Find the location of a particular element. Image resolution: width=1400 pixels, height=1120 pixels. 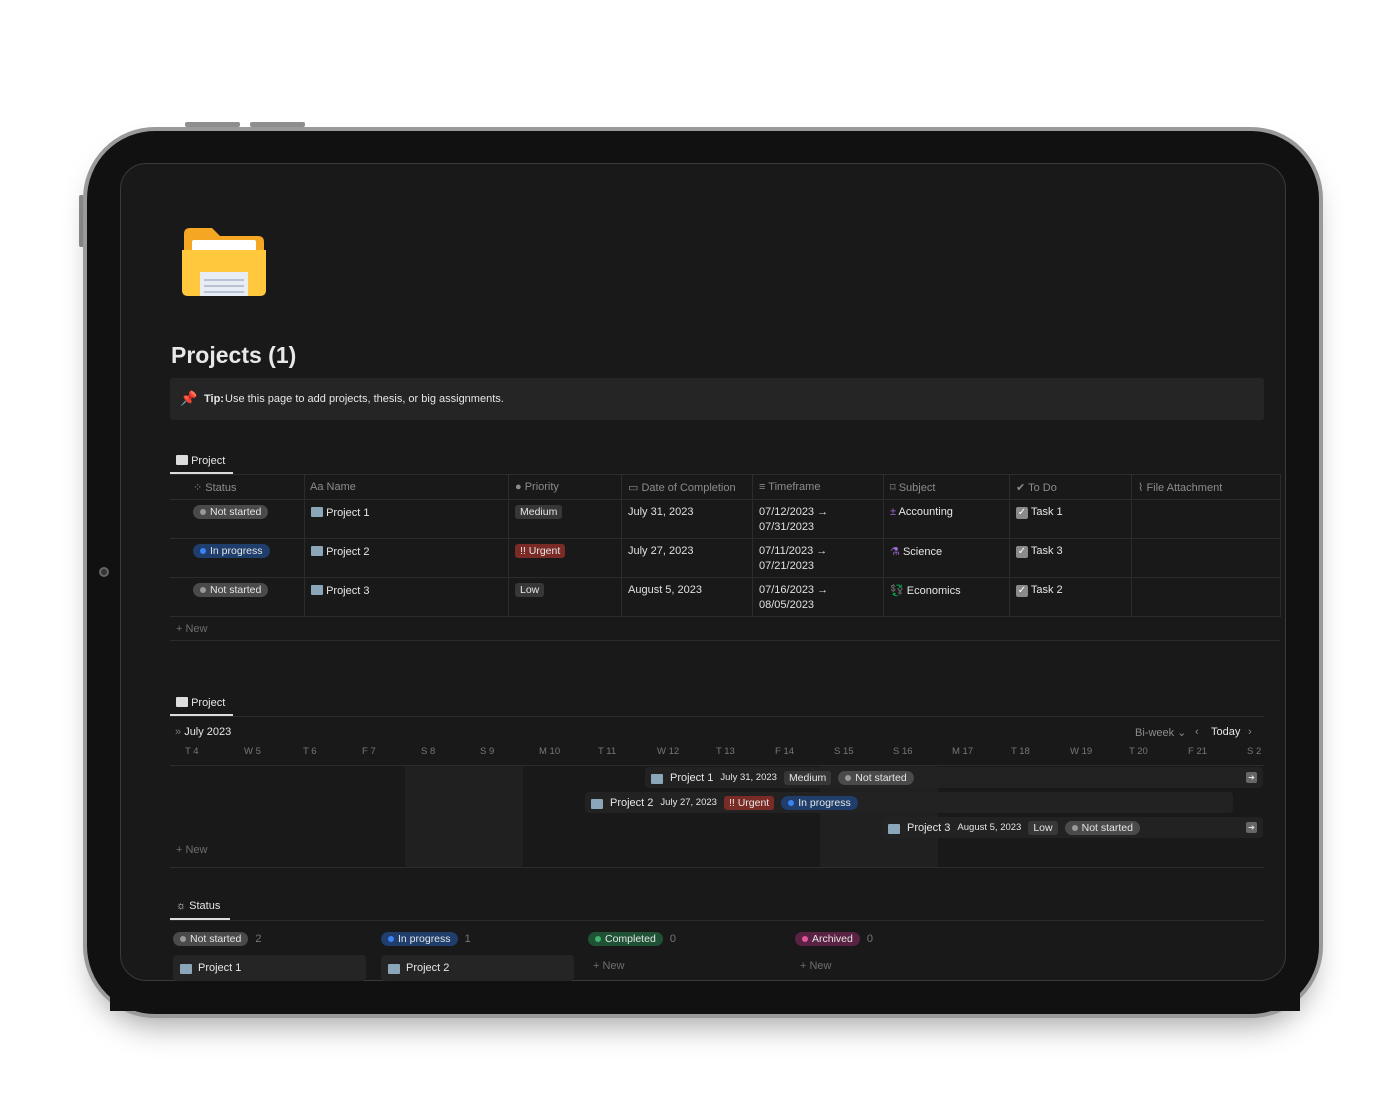

money-icon: 💱 is located at coordinates (897, 591).